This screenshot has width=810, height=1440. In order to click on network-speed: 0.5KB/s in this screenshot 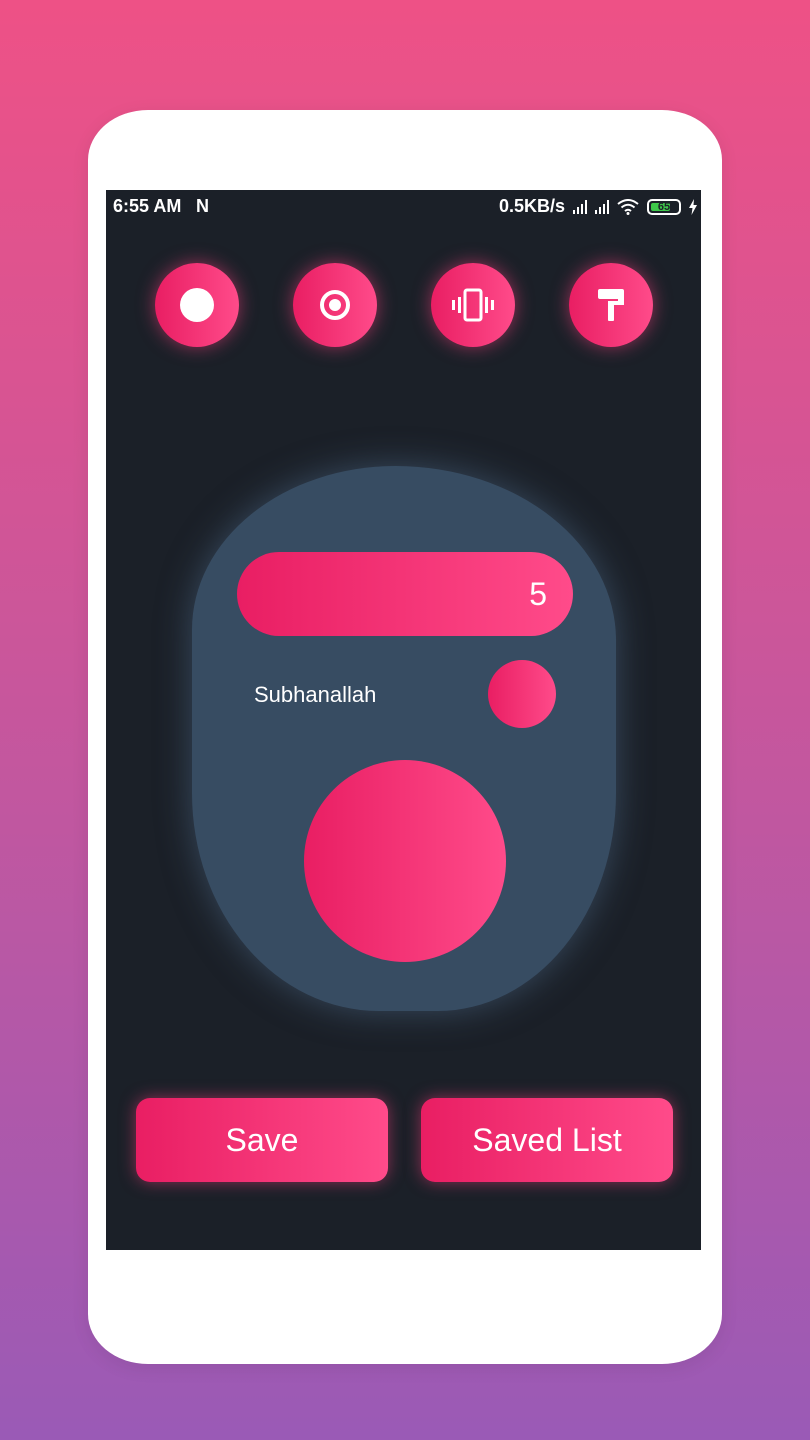, I will do `click(531, 206)`.